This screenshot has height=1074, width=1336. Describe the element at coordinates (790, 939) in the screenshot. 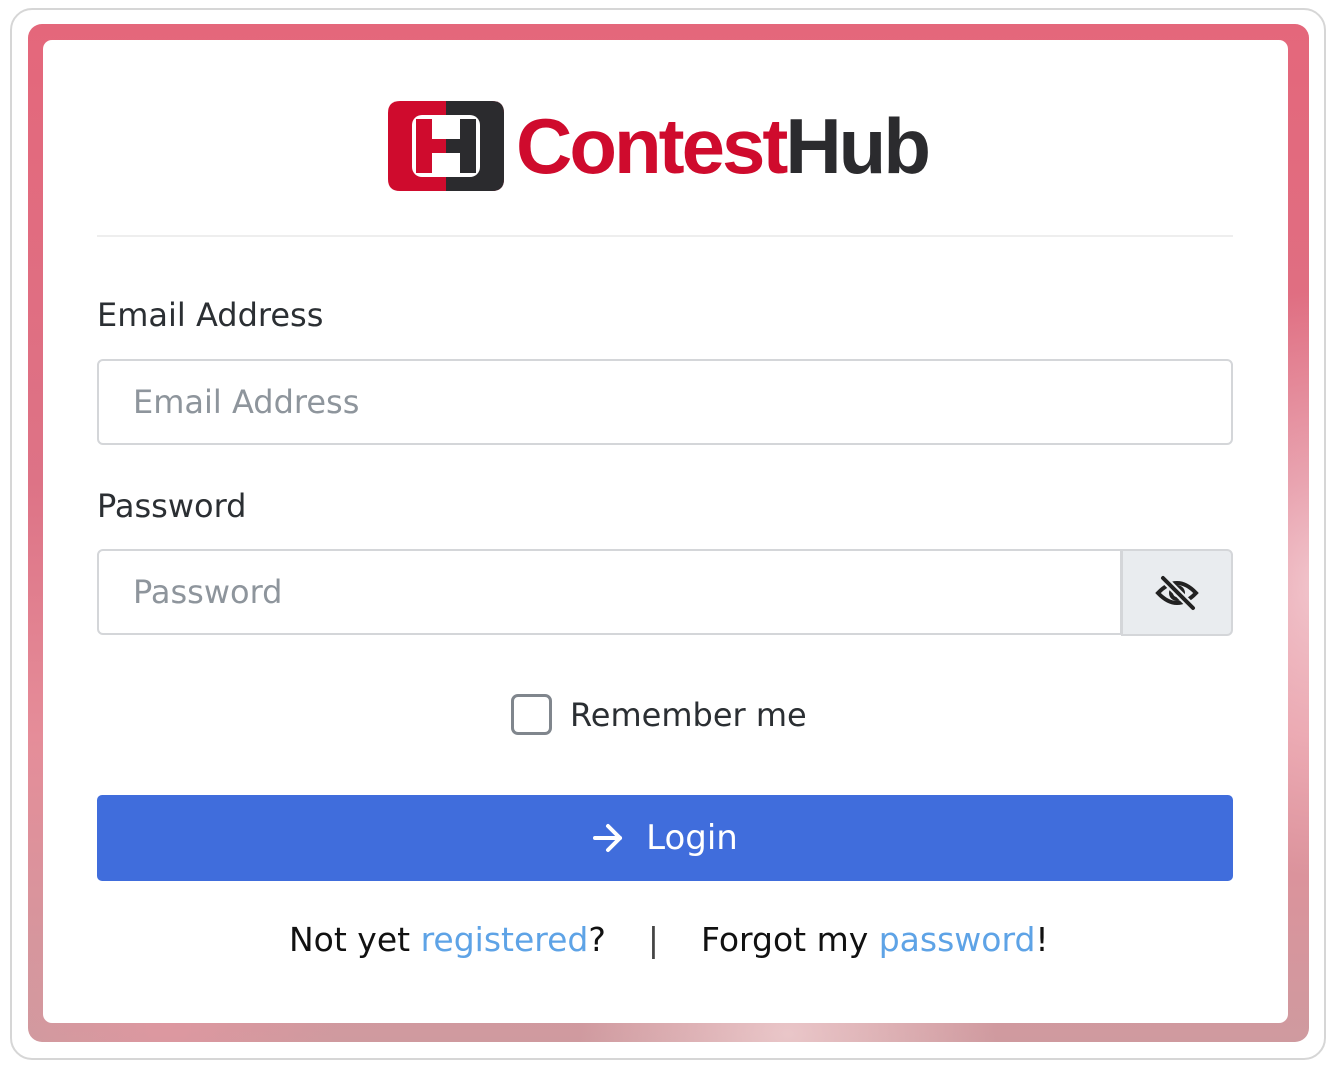

I see `forgot-text: Forgot my` at that location.